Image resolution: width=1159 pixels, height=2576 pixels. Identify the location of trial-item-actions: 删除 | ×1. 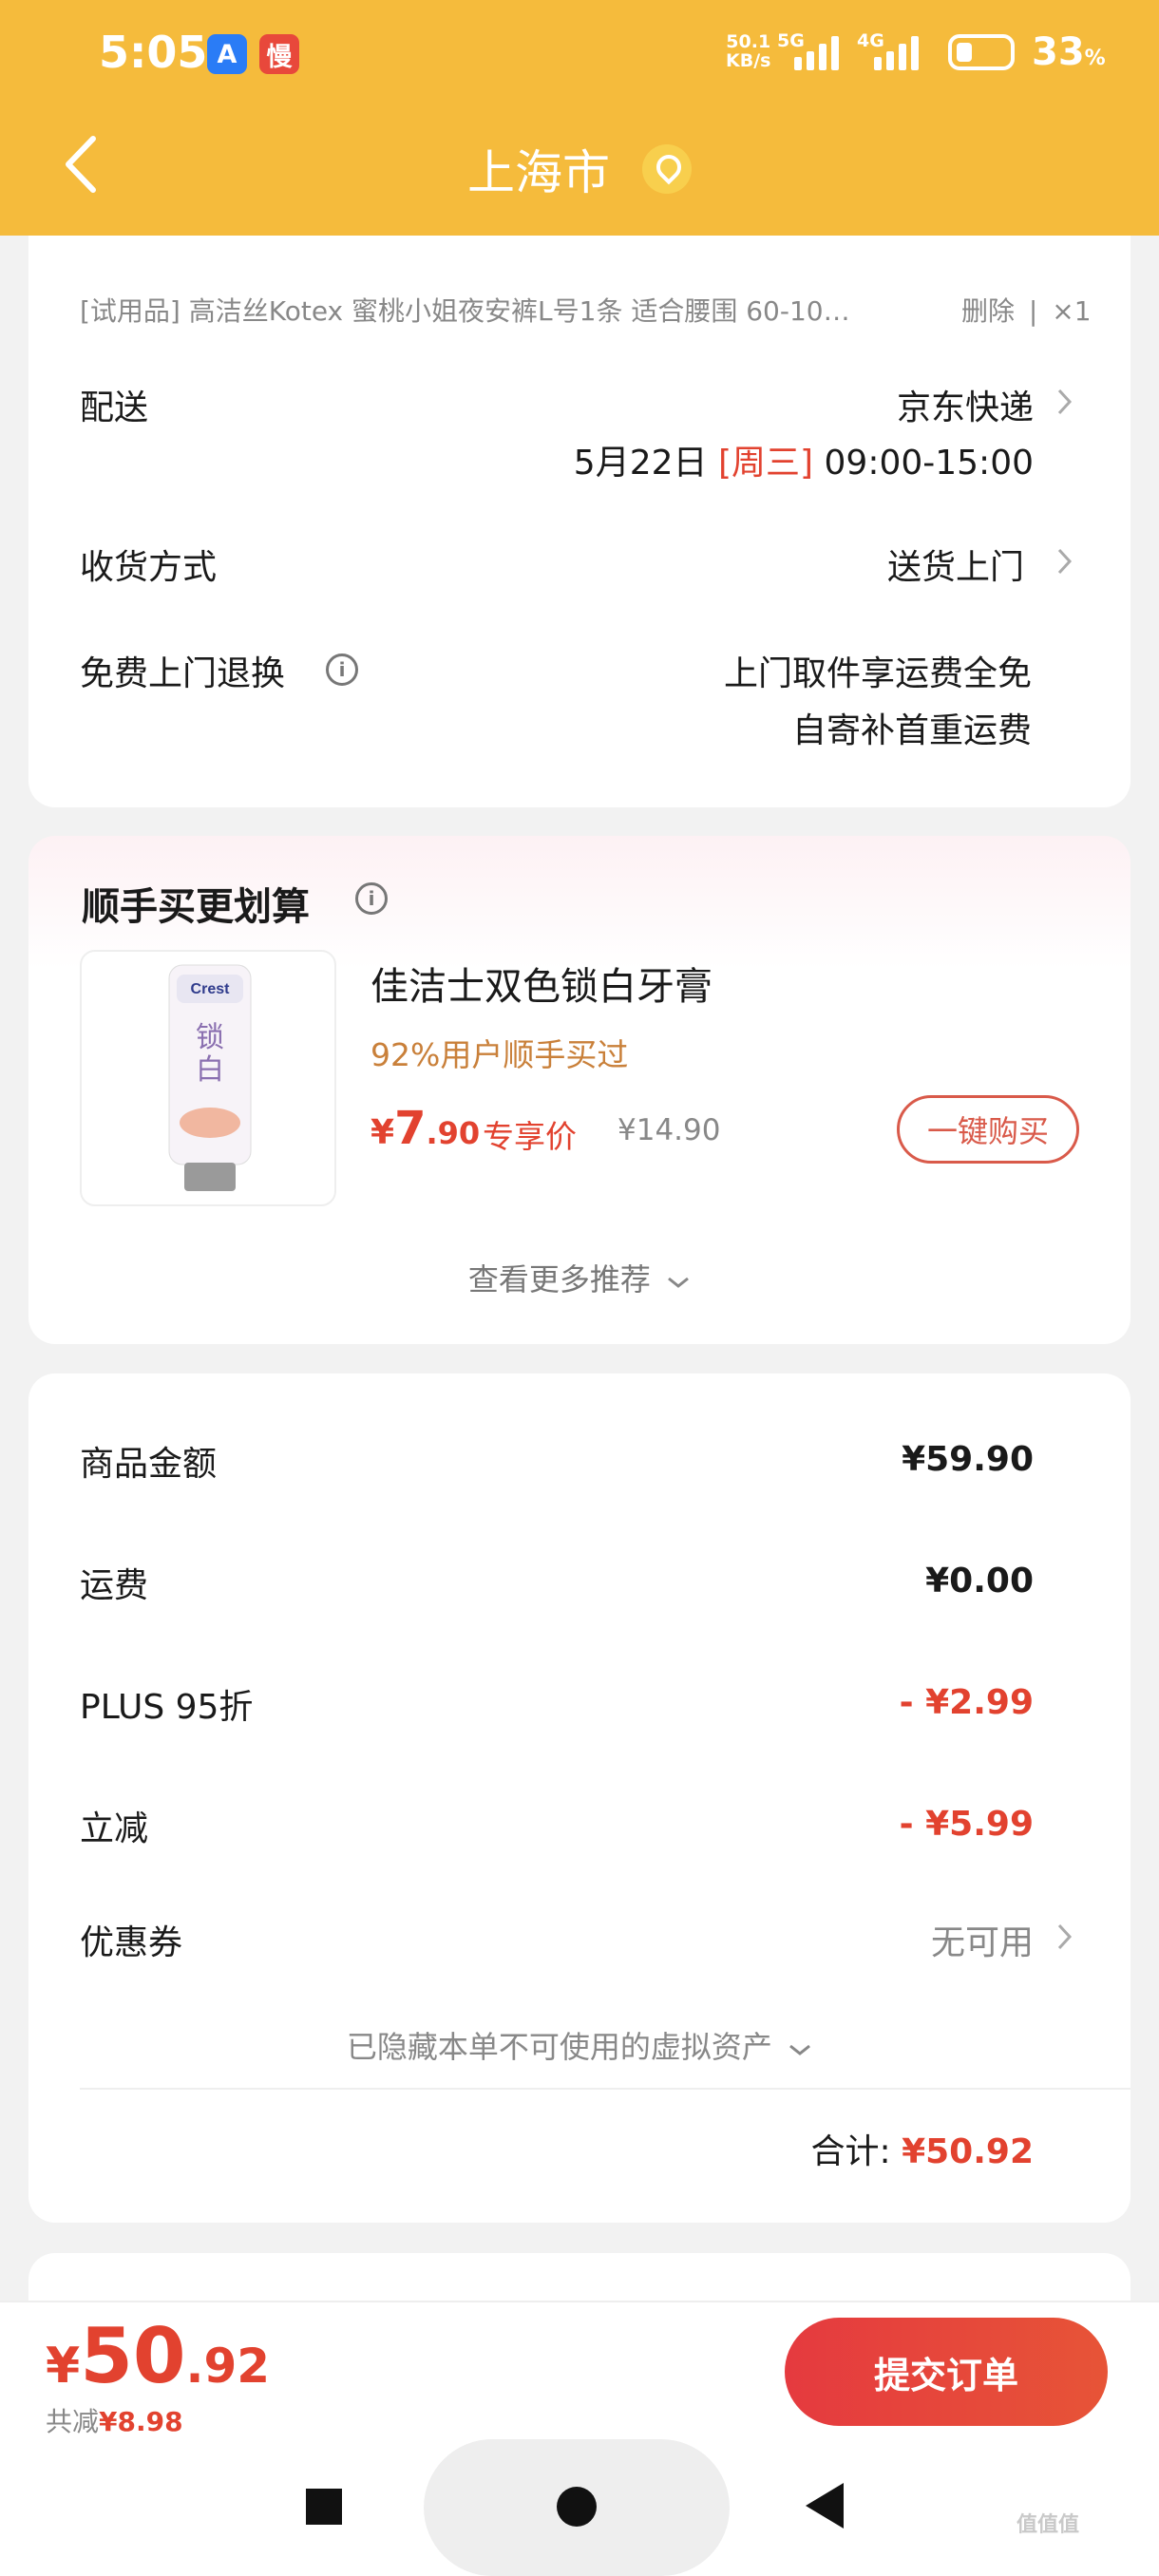
(1026, 310).